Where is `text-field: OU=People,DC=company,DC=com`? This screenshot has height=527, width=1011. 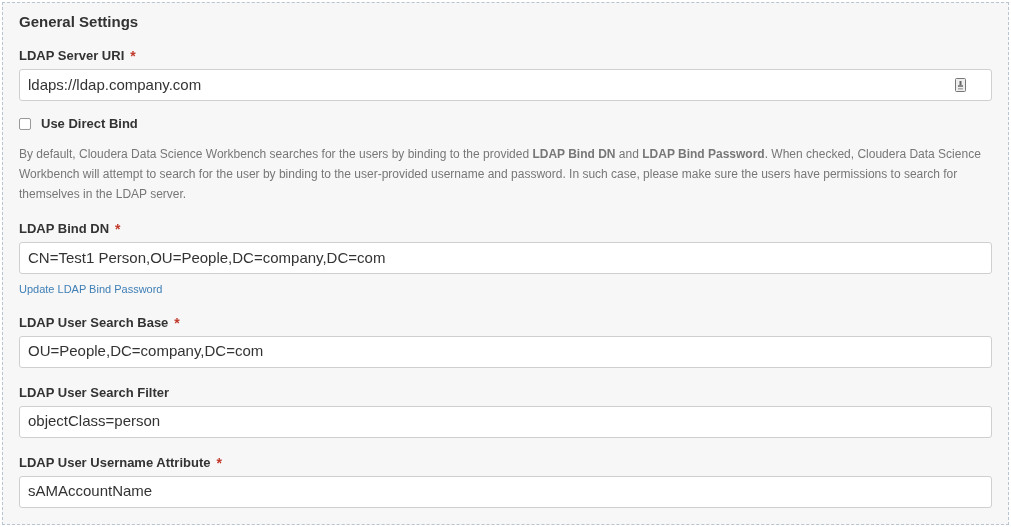 text-field: OU=People,DC=company,DC=com is located at coordinates (505, 351).